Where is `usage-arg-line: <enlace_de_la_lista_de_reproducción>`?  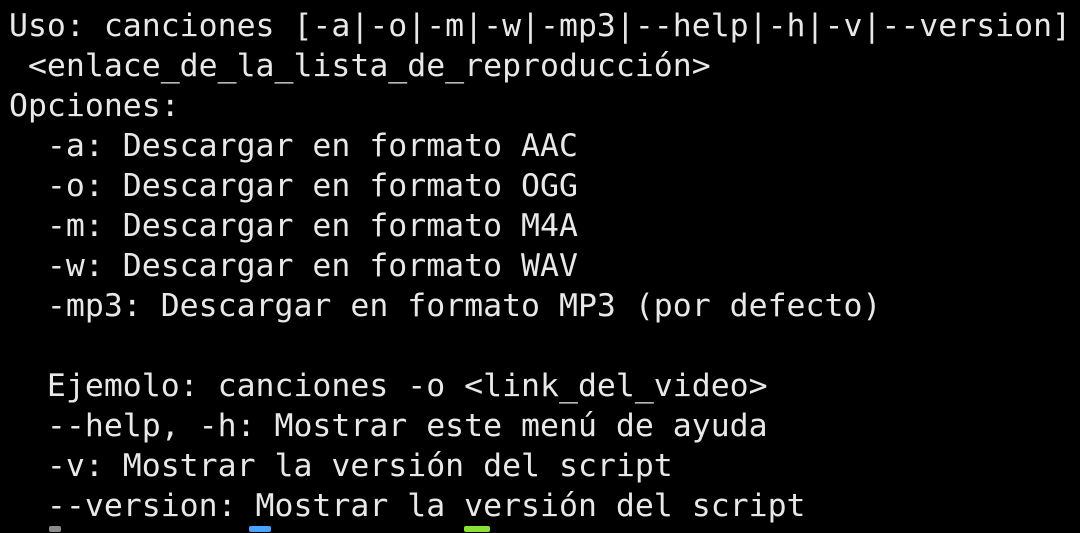 usage-arg-line: <enlace_de_la_lista_de_reproducción> is located at coordinates (360, 66).